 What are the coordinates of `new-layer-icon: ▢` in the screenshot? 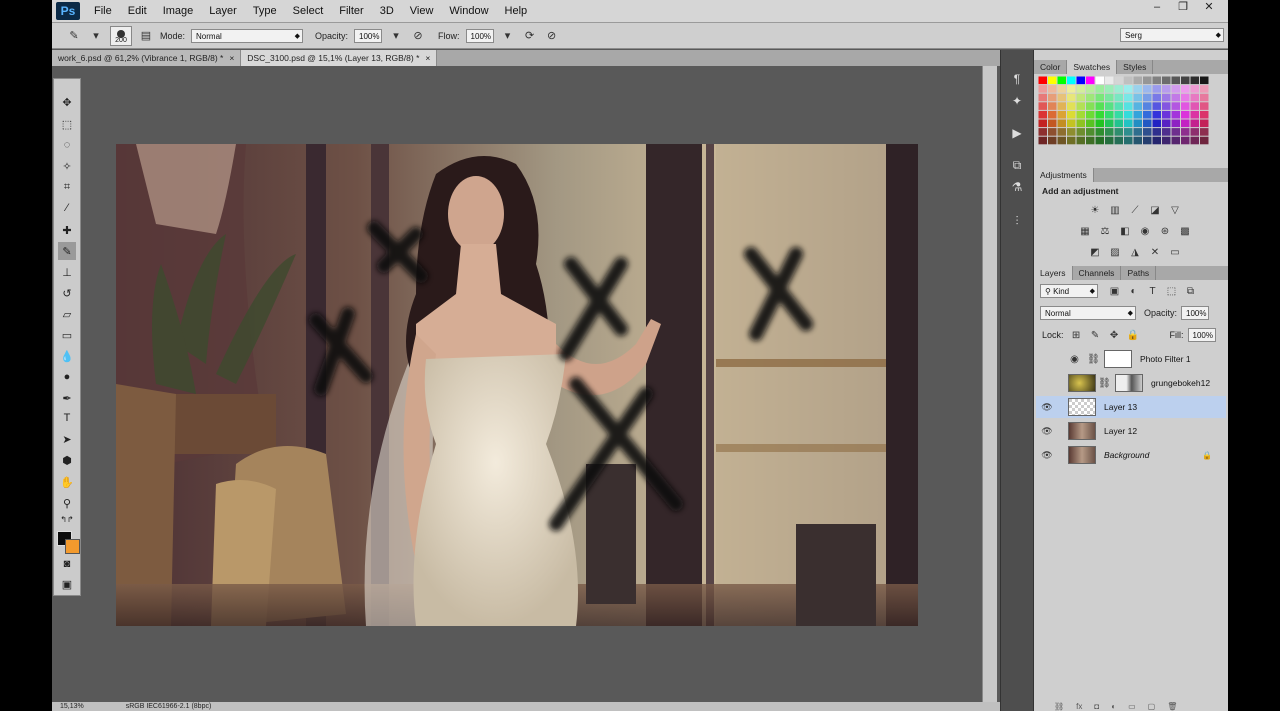 It's located at (1152, 706).